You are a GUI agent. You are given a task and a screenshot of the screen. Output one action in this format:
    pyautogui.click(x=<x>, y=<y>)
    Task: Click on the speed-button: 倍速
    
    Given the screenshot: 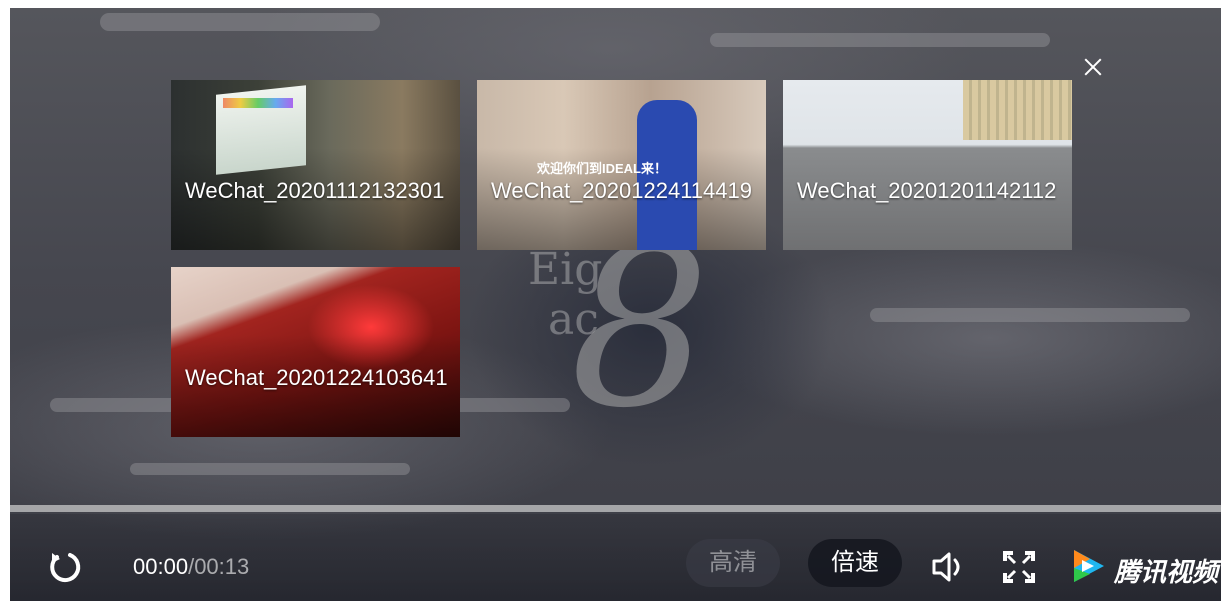 What is the action you would take?
    pyautogui.click(x=855, y=563)
    